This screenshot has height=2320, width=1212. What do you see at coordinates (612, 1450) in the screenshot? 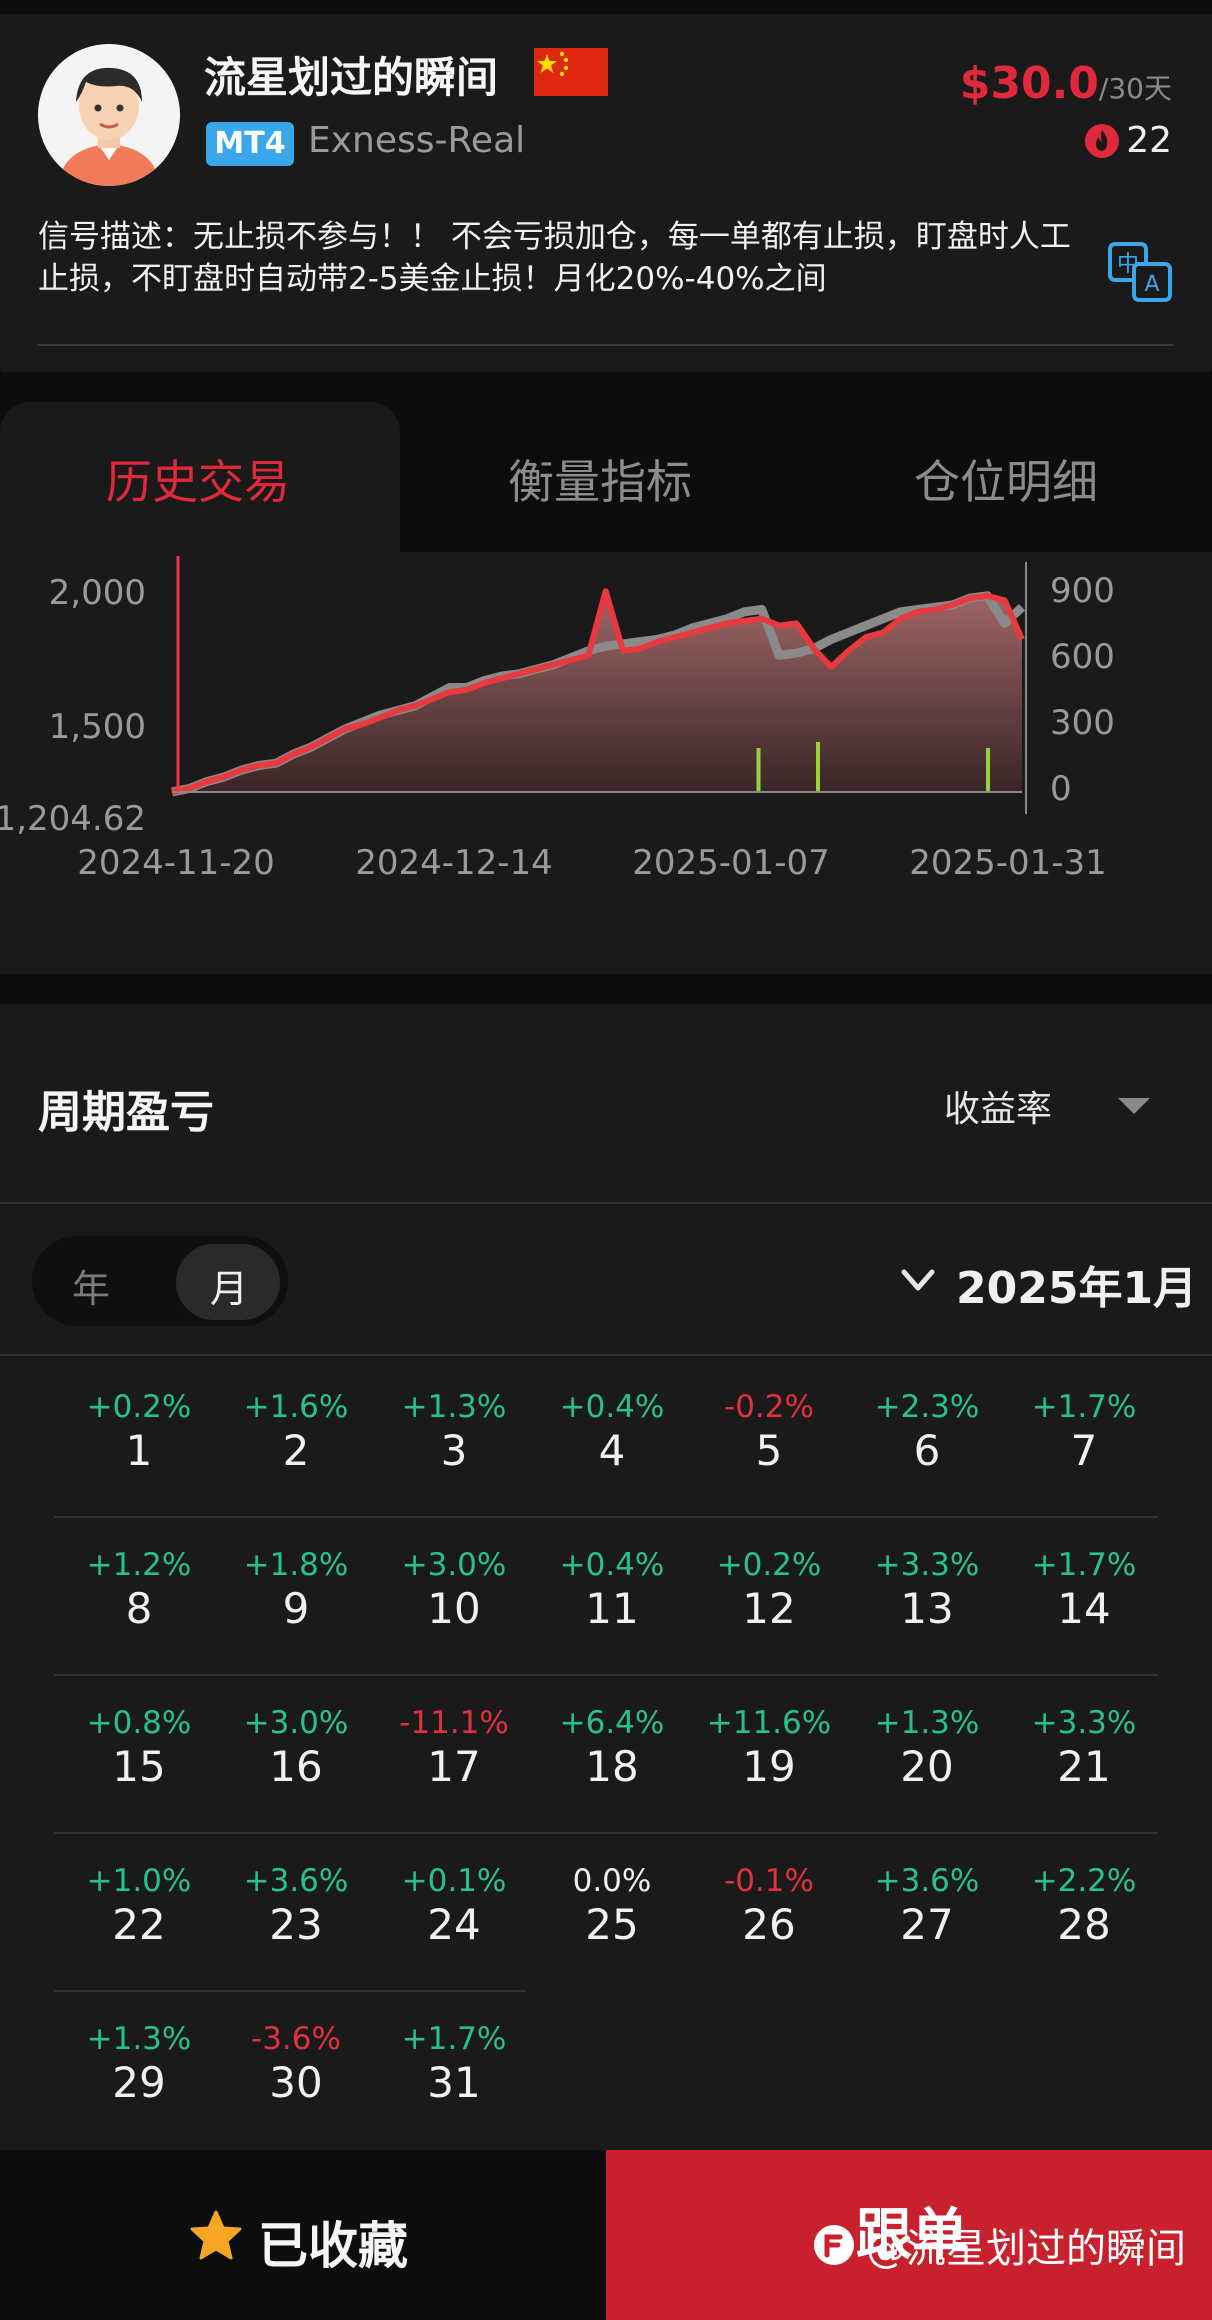
I see `day-number: 4` at bounding box center [612, 1450].